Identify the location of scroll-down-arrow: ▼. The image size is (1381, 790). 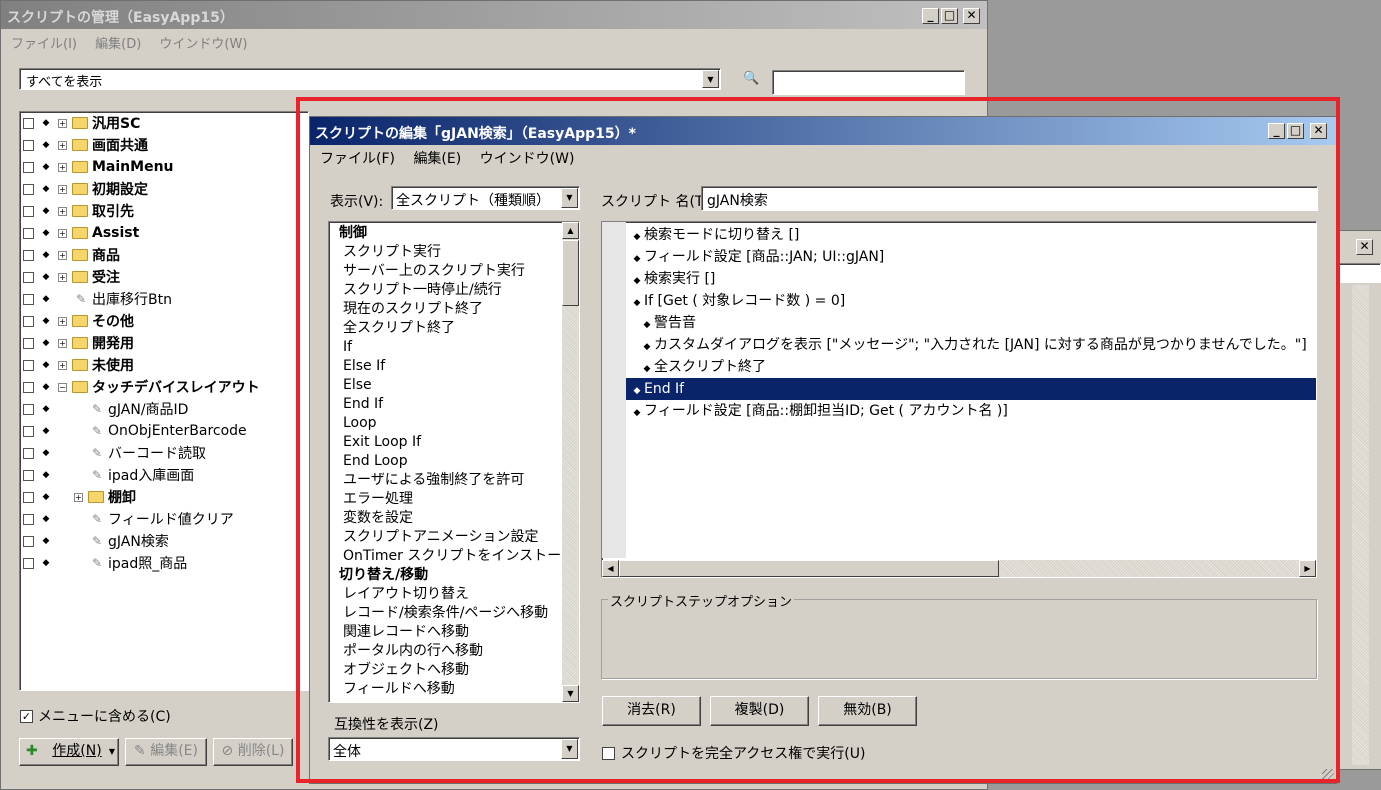
(570, 693).